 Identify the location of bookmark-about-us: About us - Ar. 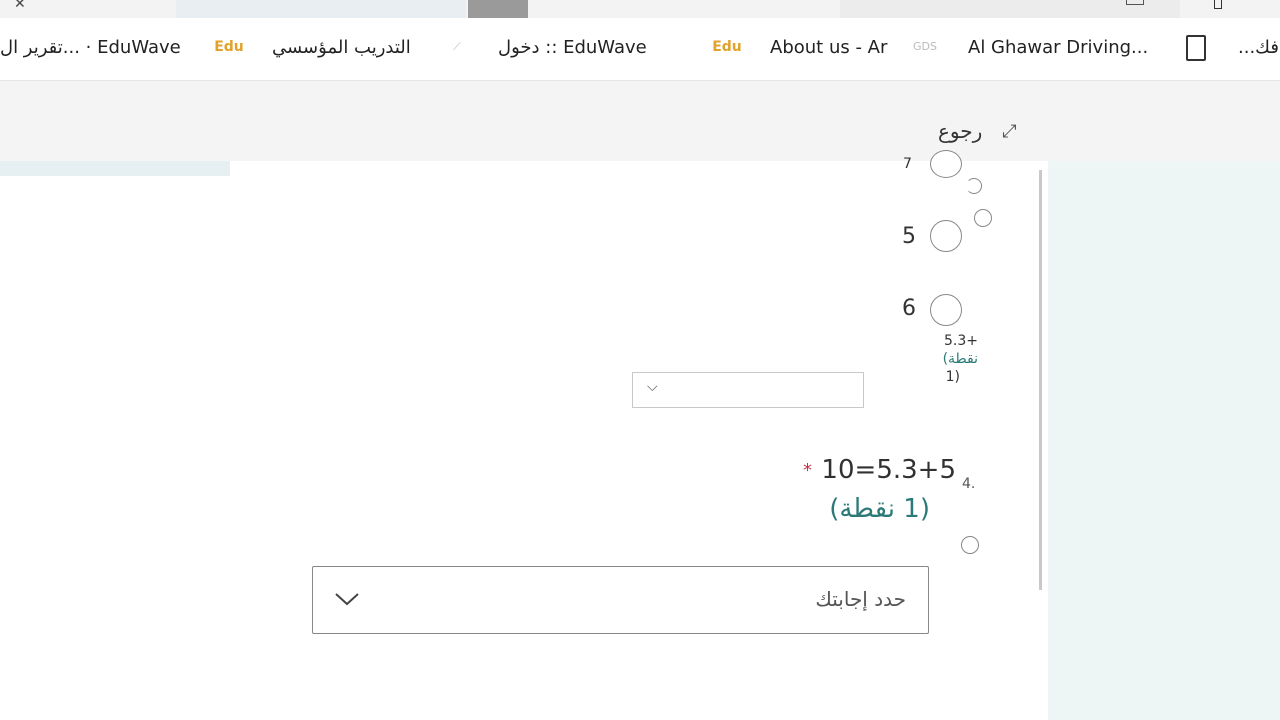
(828, 48).